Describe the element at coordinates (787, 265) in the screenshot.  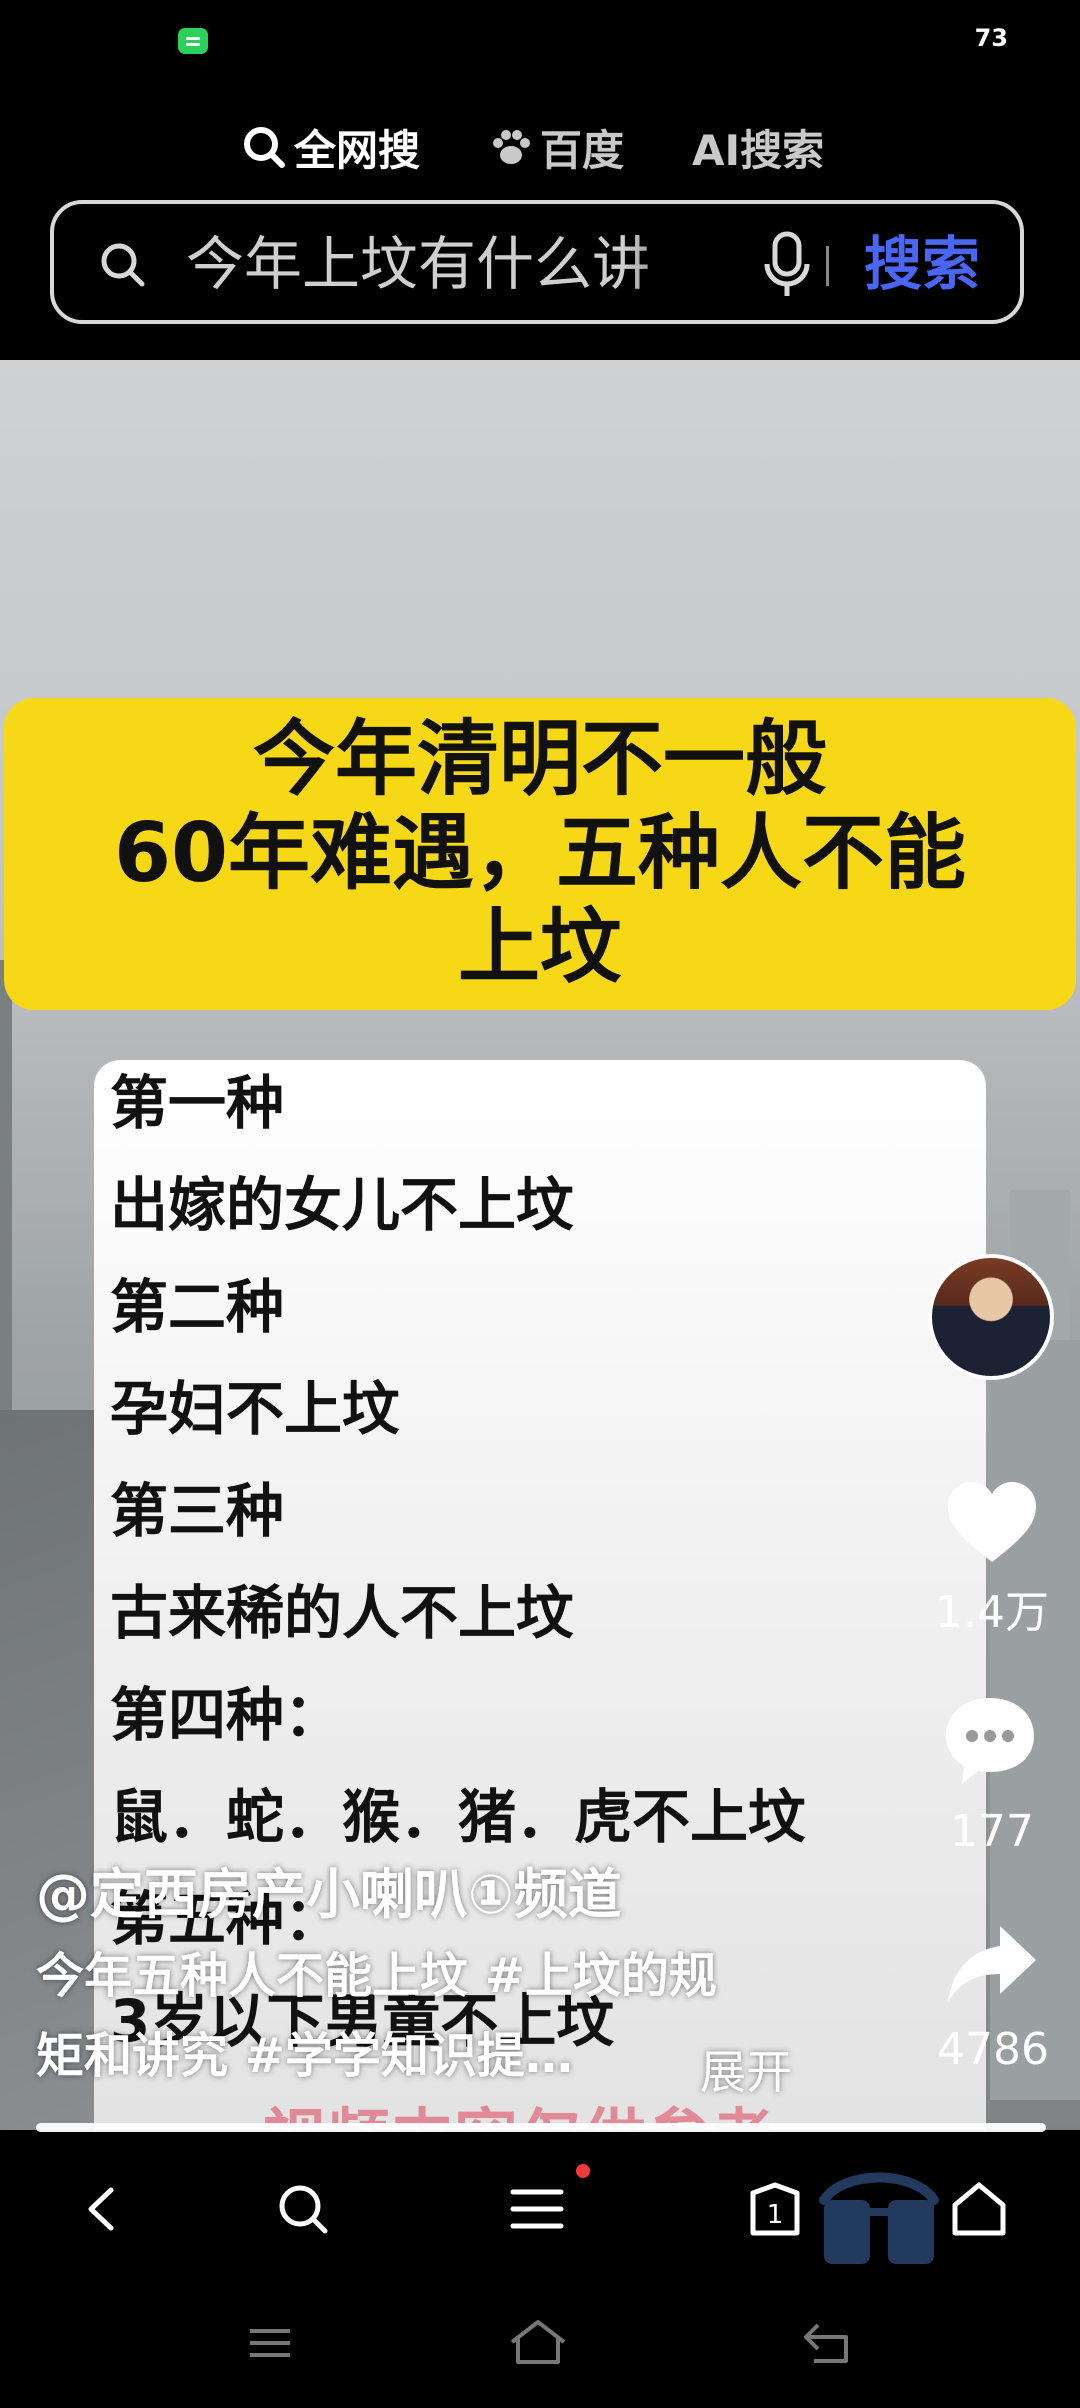
I see `microphone-icon` at that location.